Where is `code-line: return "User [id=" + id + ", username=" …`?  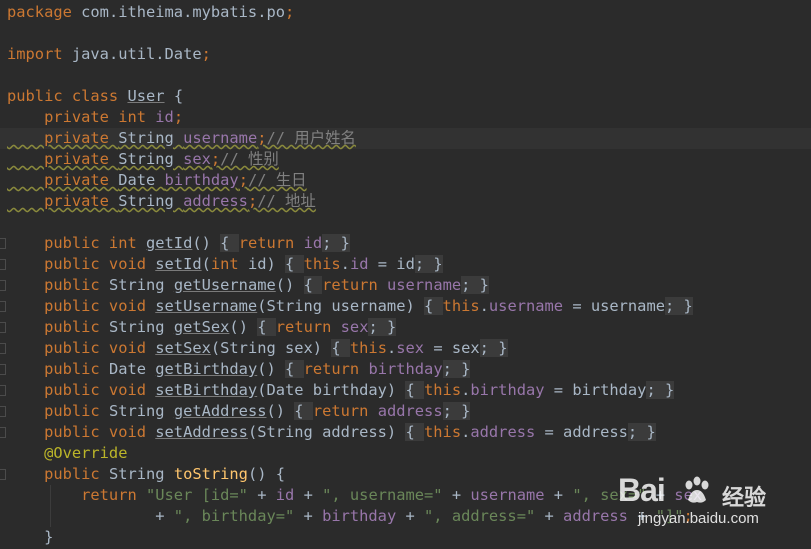 code-line: return "User [id=" + id + ", username=" … is located at coordinates (405, 495).